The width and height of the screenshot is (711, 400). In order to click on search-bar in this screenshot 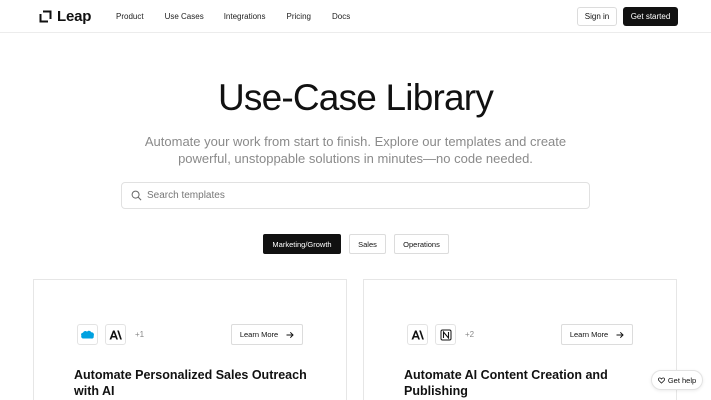, I will do `click(355, 195)`.